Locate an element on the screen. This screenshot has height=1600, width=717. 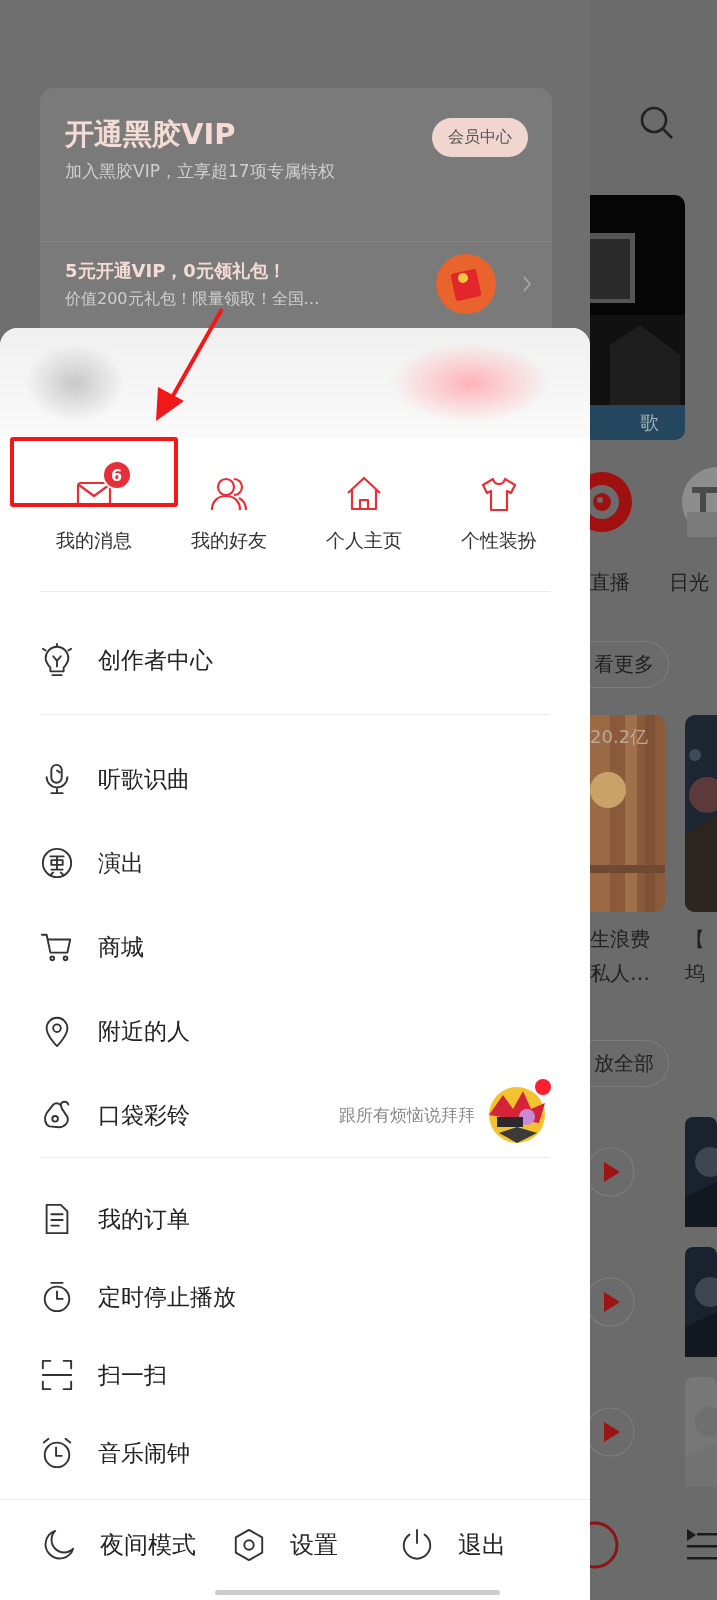
ticket-icon is located at coordinates (57, 863).